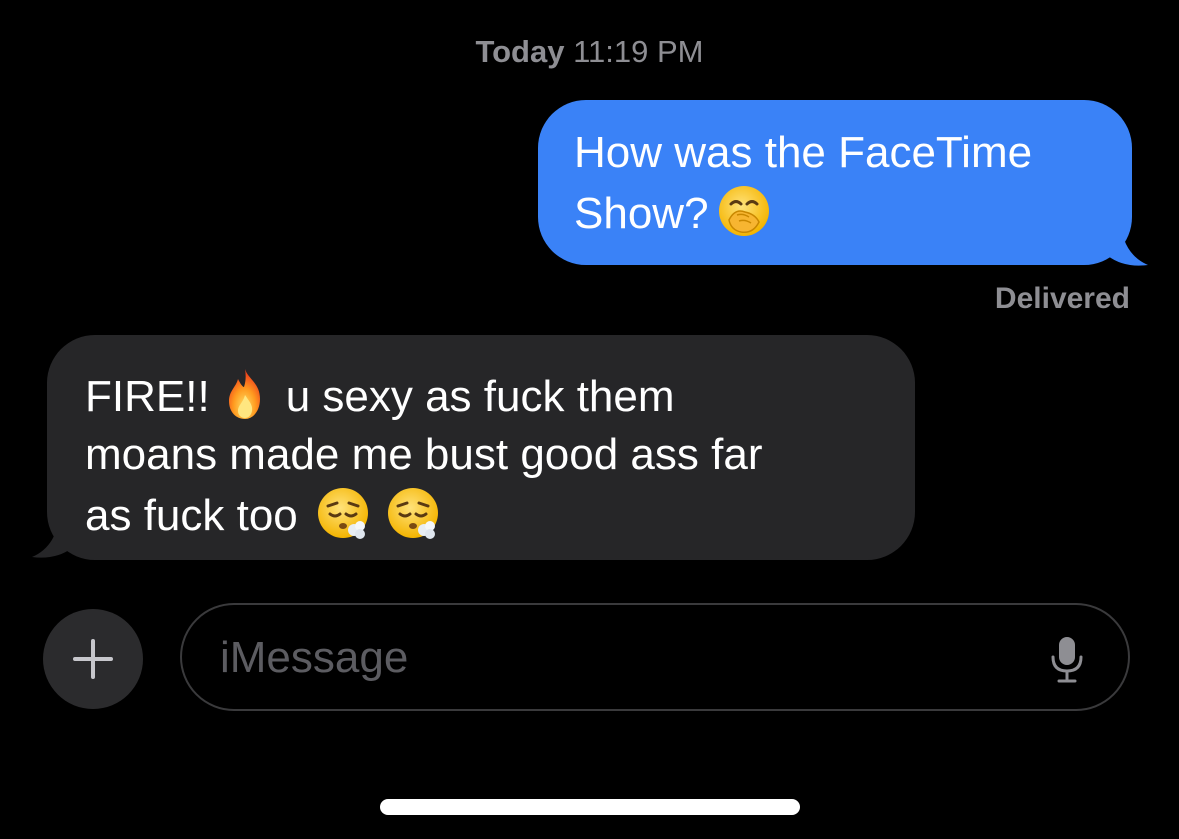  I want to click on timestamp-time: 11:19 PM, so click(638, 51).